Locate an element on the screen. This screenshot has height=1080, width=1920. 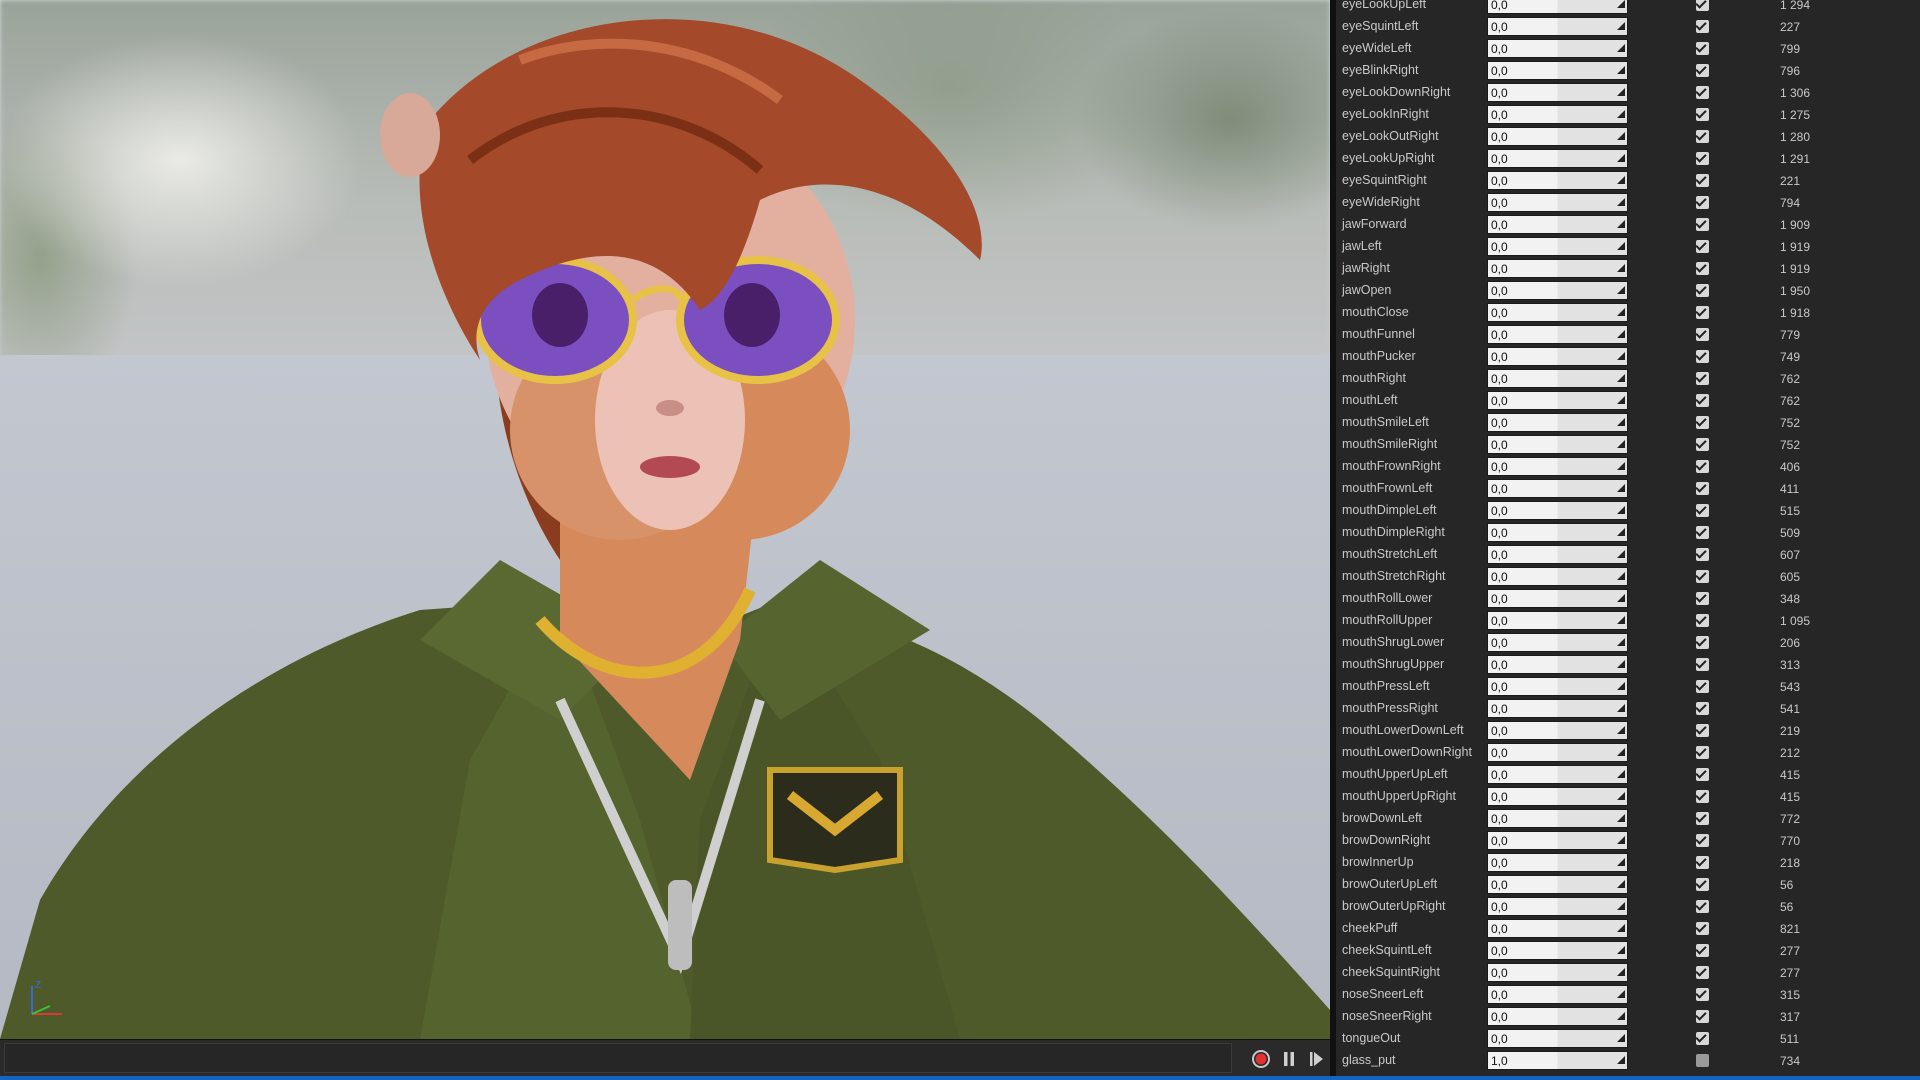
pause-button is located at coordinates (1289, 1059).